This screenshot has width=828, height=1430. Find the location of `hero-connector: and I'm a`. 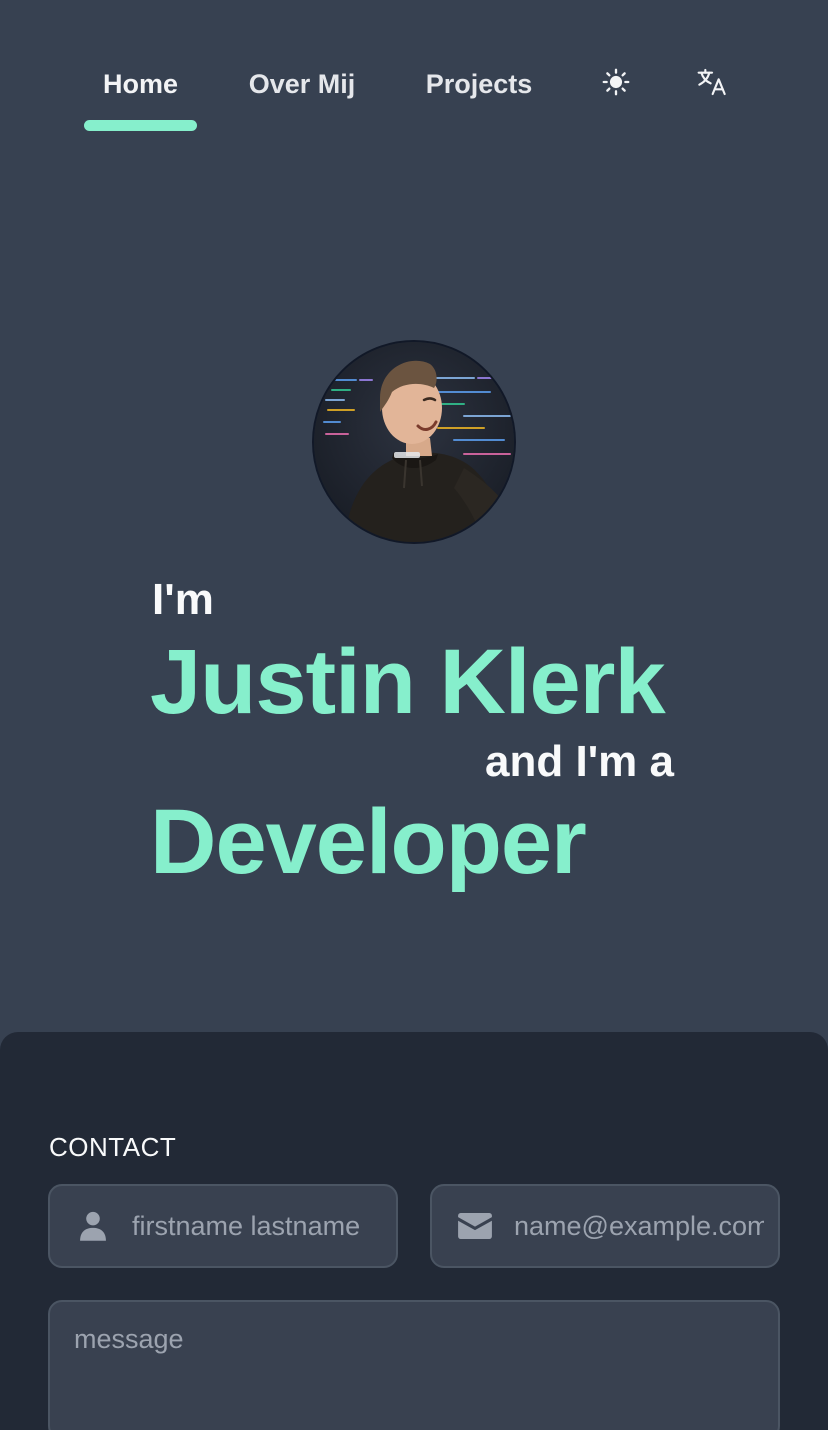

hero-connector: and I'm a is located at coordinates (579, 761).